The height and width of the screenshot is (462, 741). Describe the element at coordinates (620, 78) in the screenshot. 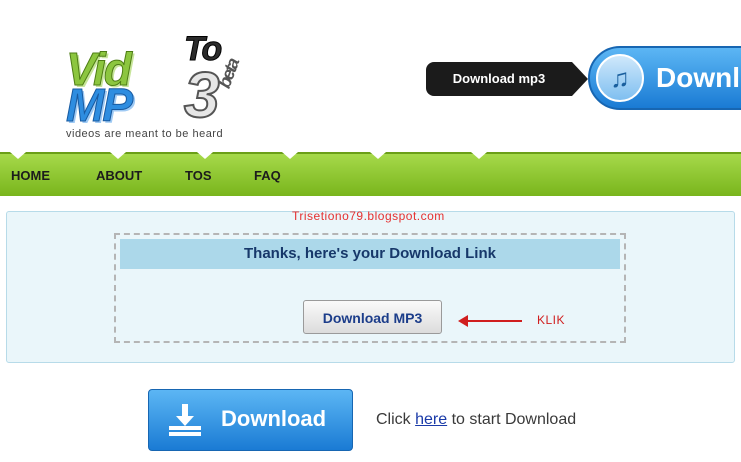

I see `music-note-icon: ♫` at that location.